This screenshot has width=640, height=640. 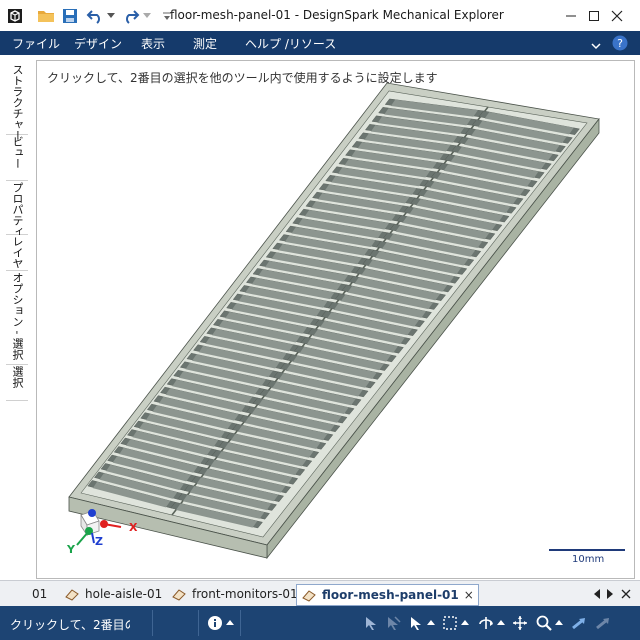 What do you see at coordinates (46, 16) in the screenshot?
I see `open-folder-icon` at bounding box center [46, 16].